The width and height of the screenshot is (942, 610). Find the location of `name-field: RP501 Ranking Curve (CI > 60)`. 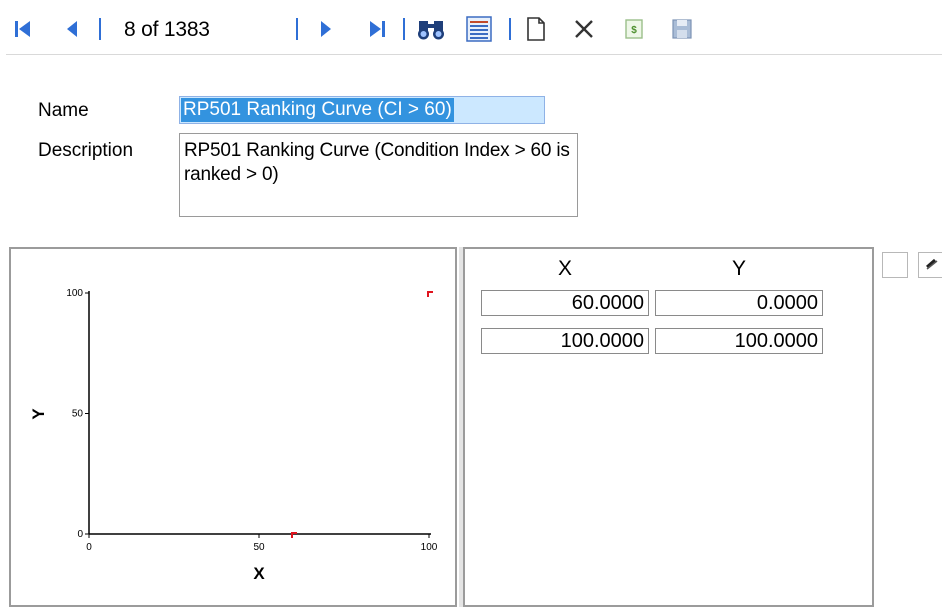

name-field: RP501 Ranking Curve (CI > 60) is located at coordinates (362, 110).